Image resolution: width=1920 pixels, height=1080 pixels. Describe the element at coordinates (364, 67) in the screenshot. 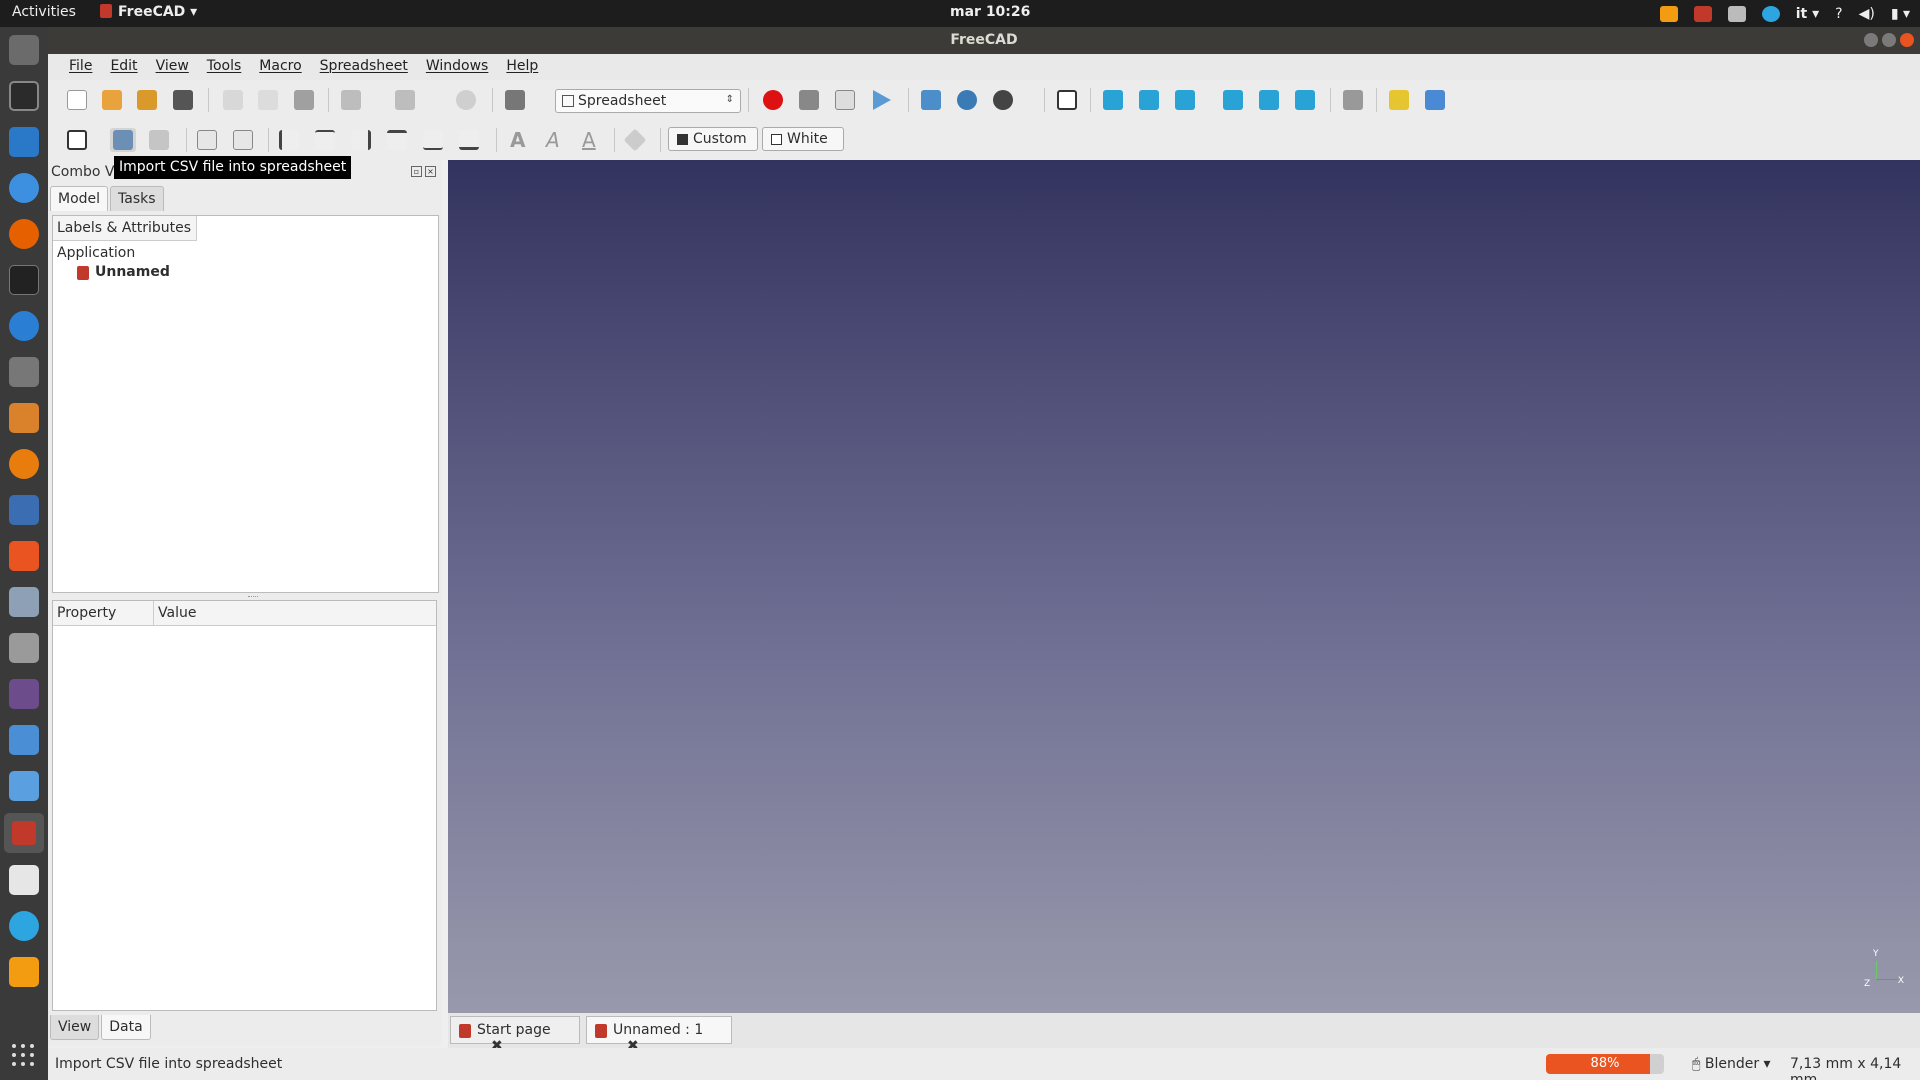

I see `menu-spreadsheet: Spreadsheet` at that location.